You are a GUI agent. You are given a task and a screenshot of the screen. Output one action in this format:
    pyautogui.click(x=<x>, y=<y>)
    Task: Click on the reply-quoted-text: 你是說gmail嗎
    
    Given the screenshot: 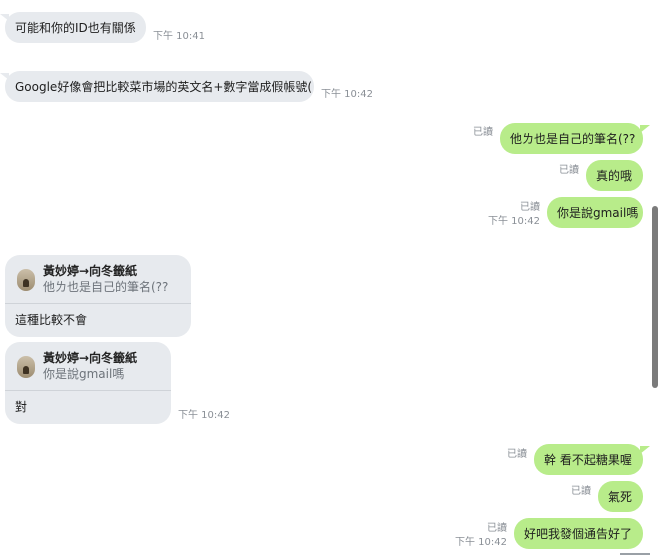 What is the action you would take?
    pyautogui.click(x=84, y=374)
    